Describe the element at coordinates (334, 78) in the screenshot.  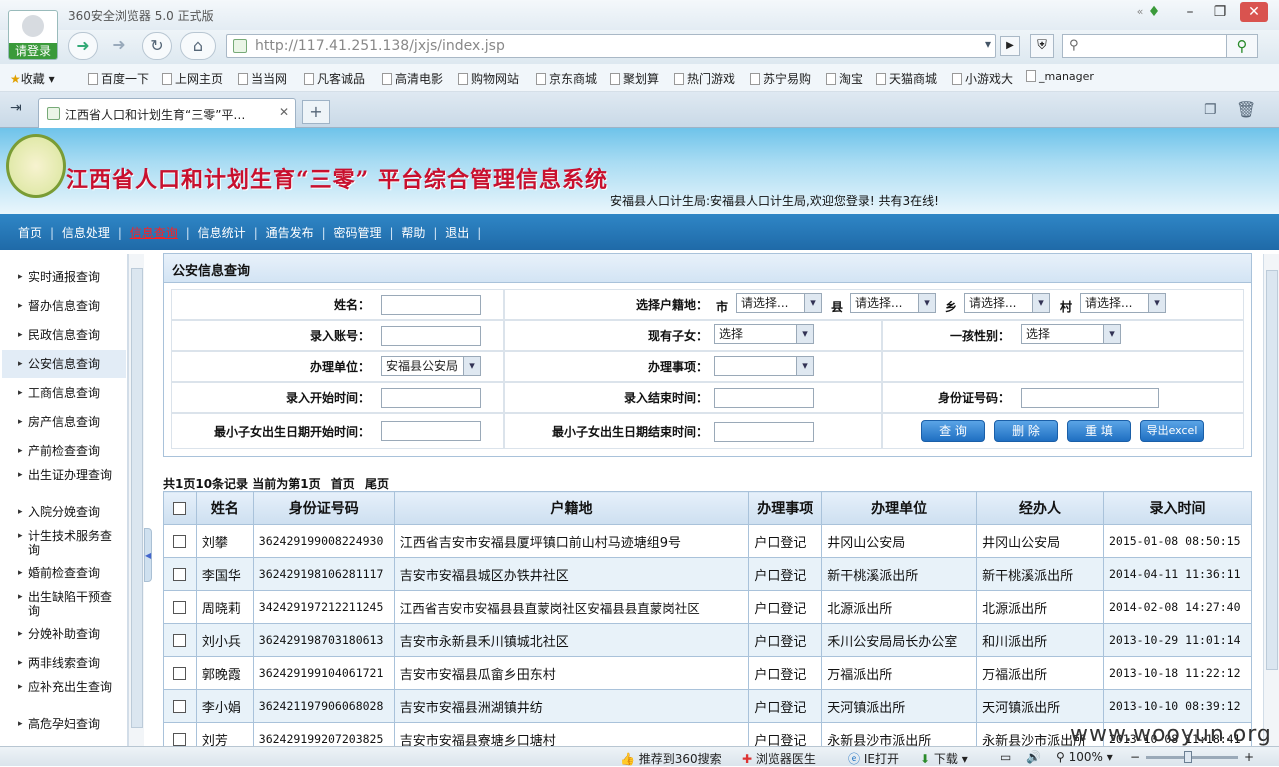
I see `fav-item: 凡客诚品` at that location.